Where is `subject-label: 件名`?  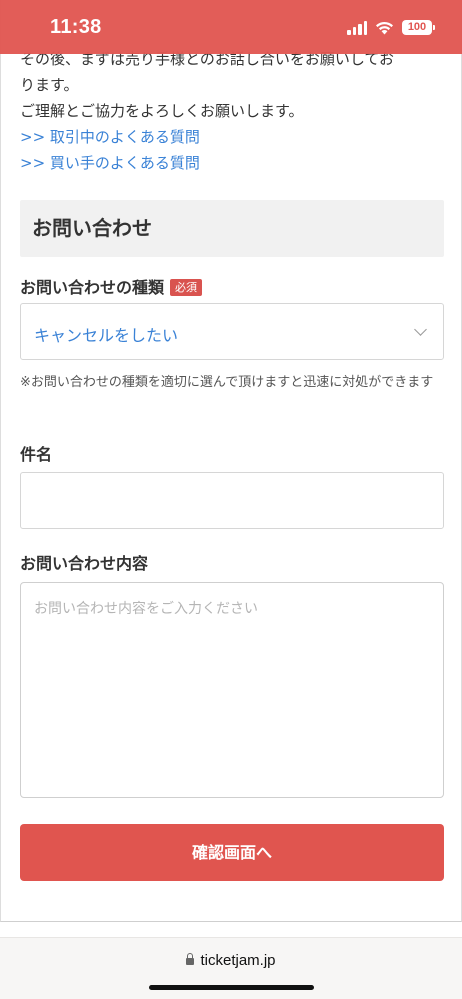 subject-label: 件名 is located at coordinates (36, 454).